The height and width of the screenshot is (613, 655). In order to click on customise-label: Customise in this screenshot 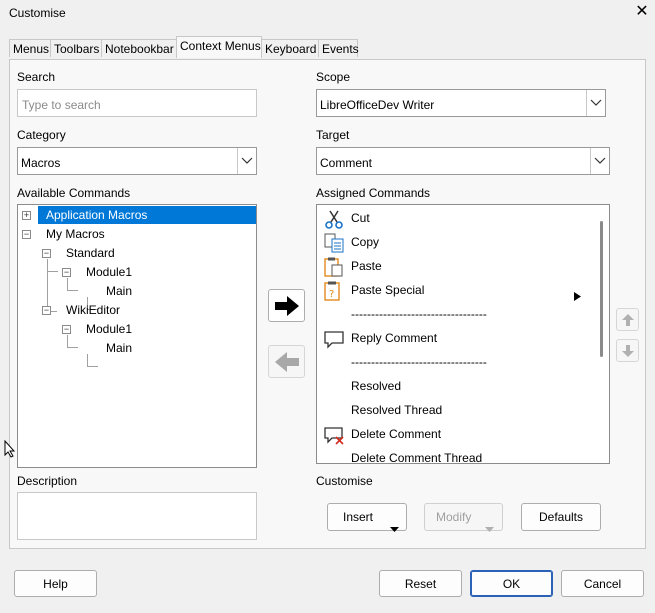, I will do `click(344, 481)`.